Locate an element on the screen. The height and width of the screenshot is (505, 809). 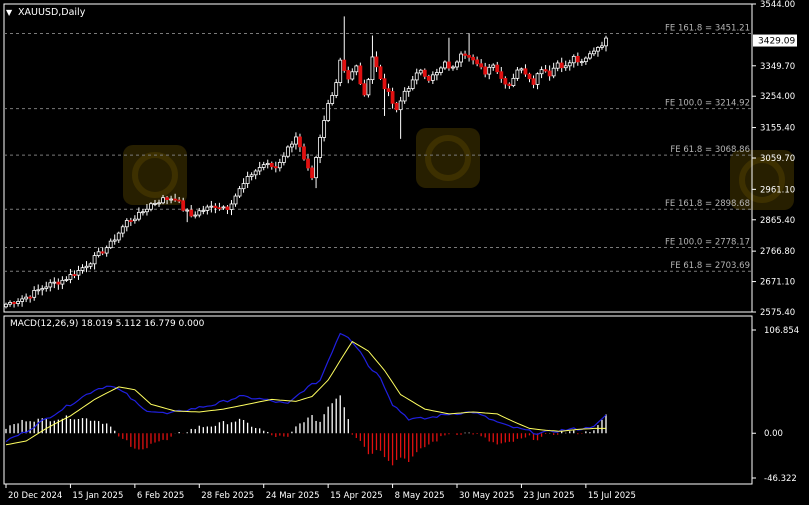
price-tick-label: 3155.40 is located at coordinates (777, 129).